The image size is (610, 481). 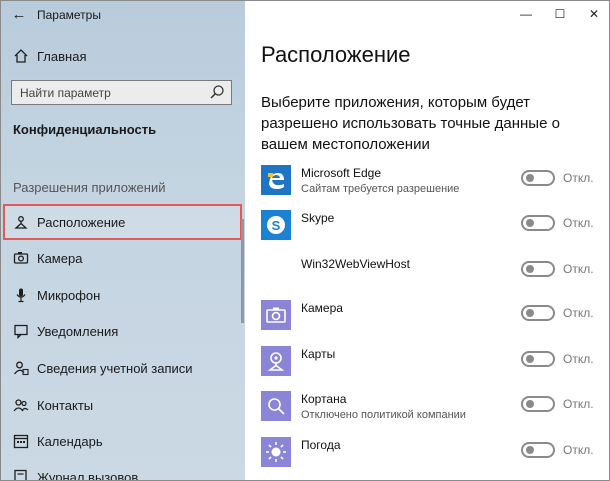 I want to click on nav-item-label: Уведомления, so click(x=78, y=331).